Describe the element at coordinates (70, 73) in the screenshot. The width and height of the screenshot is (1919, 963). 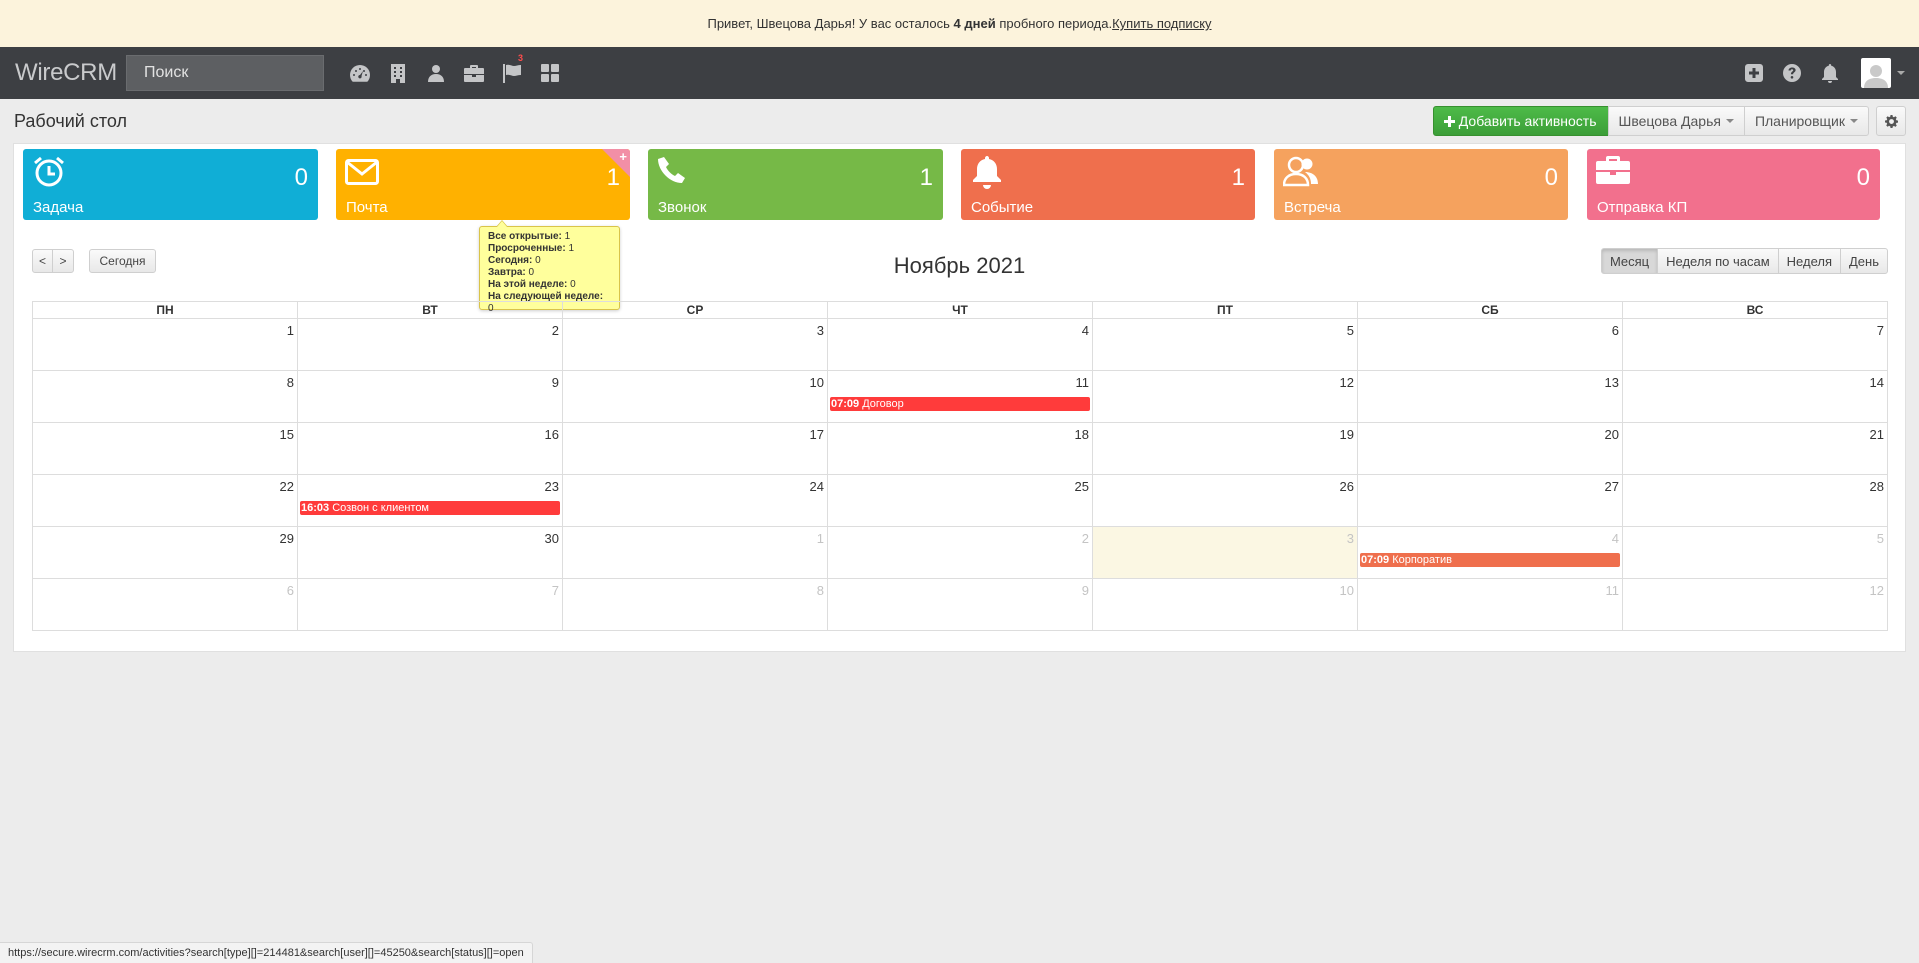
I see `brand-logo: WireCRM` at that location.